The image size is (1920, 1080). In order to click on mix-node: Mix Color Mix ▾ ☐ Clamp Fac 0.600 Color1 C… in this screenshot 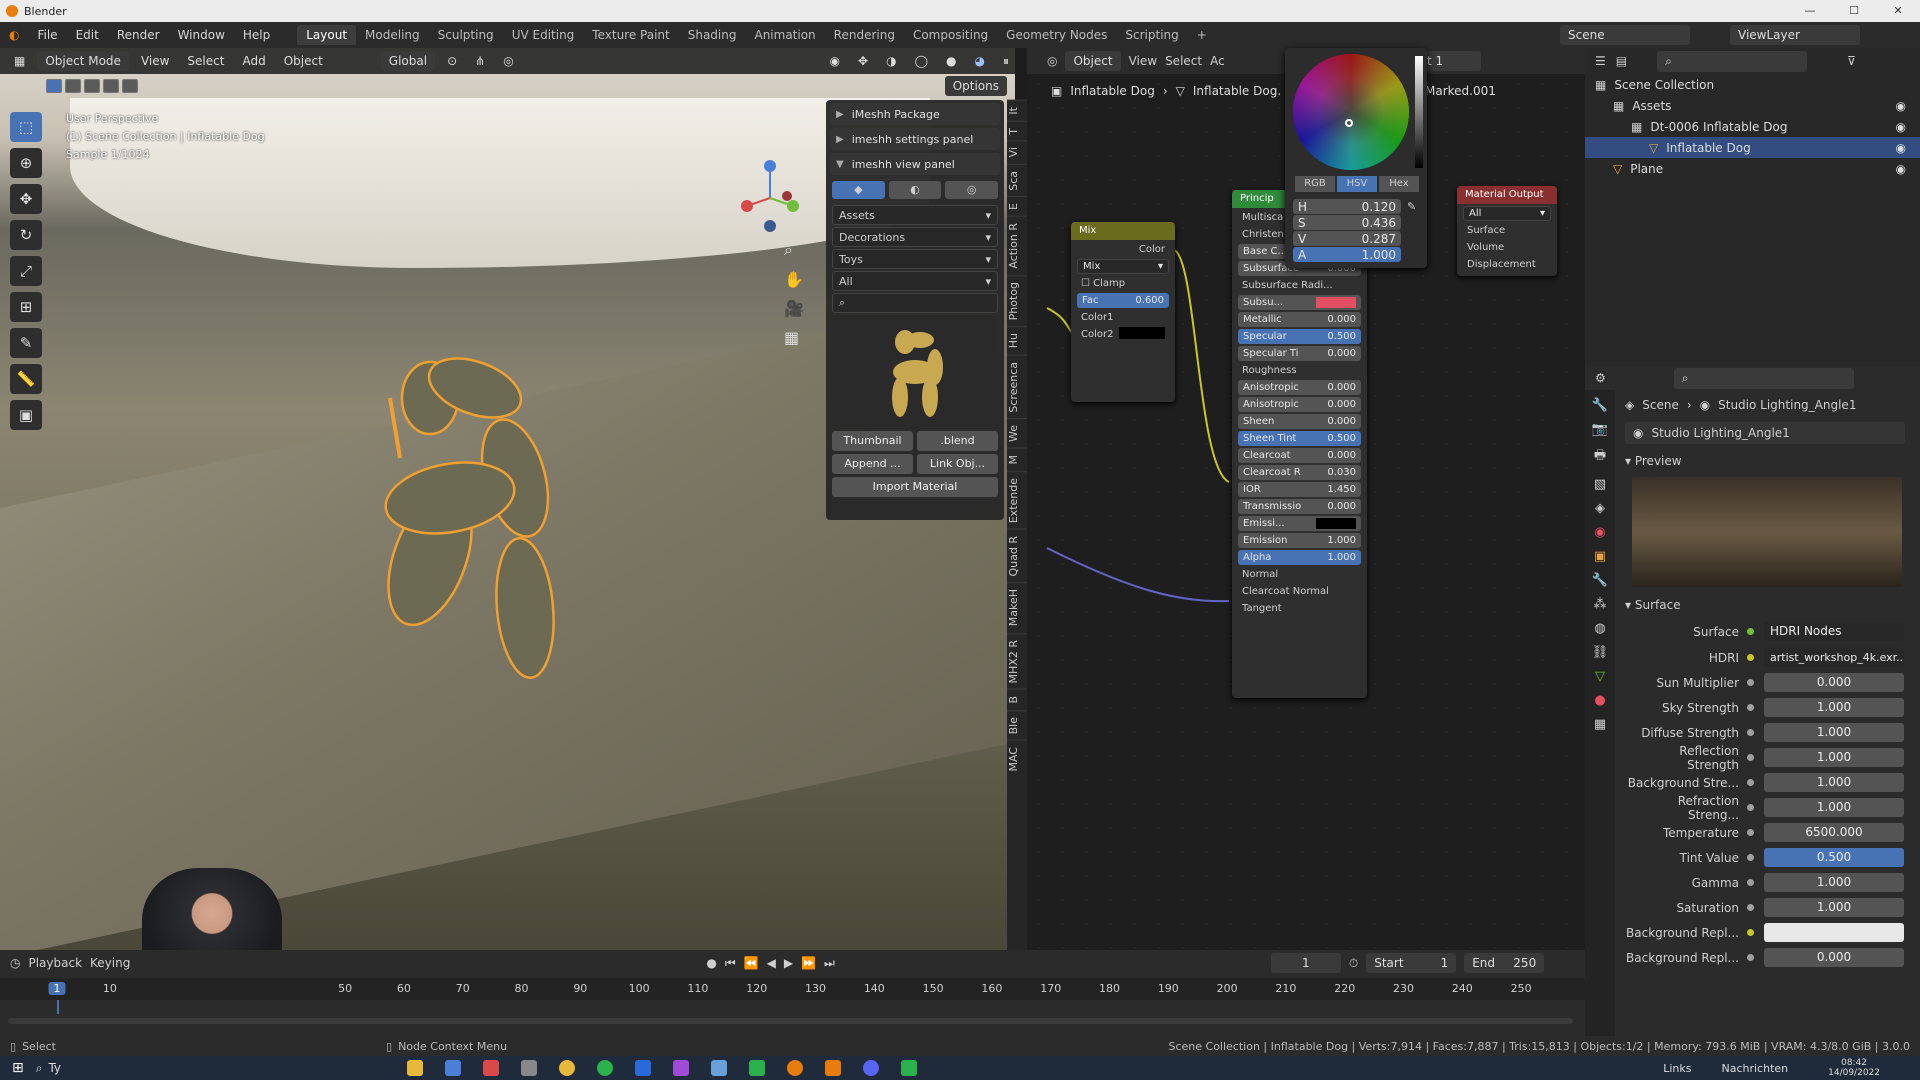, I will do `click(1123, 312)`.